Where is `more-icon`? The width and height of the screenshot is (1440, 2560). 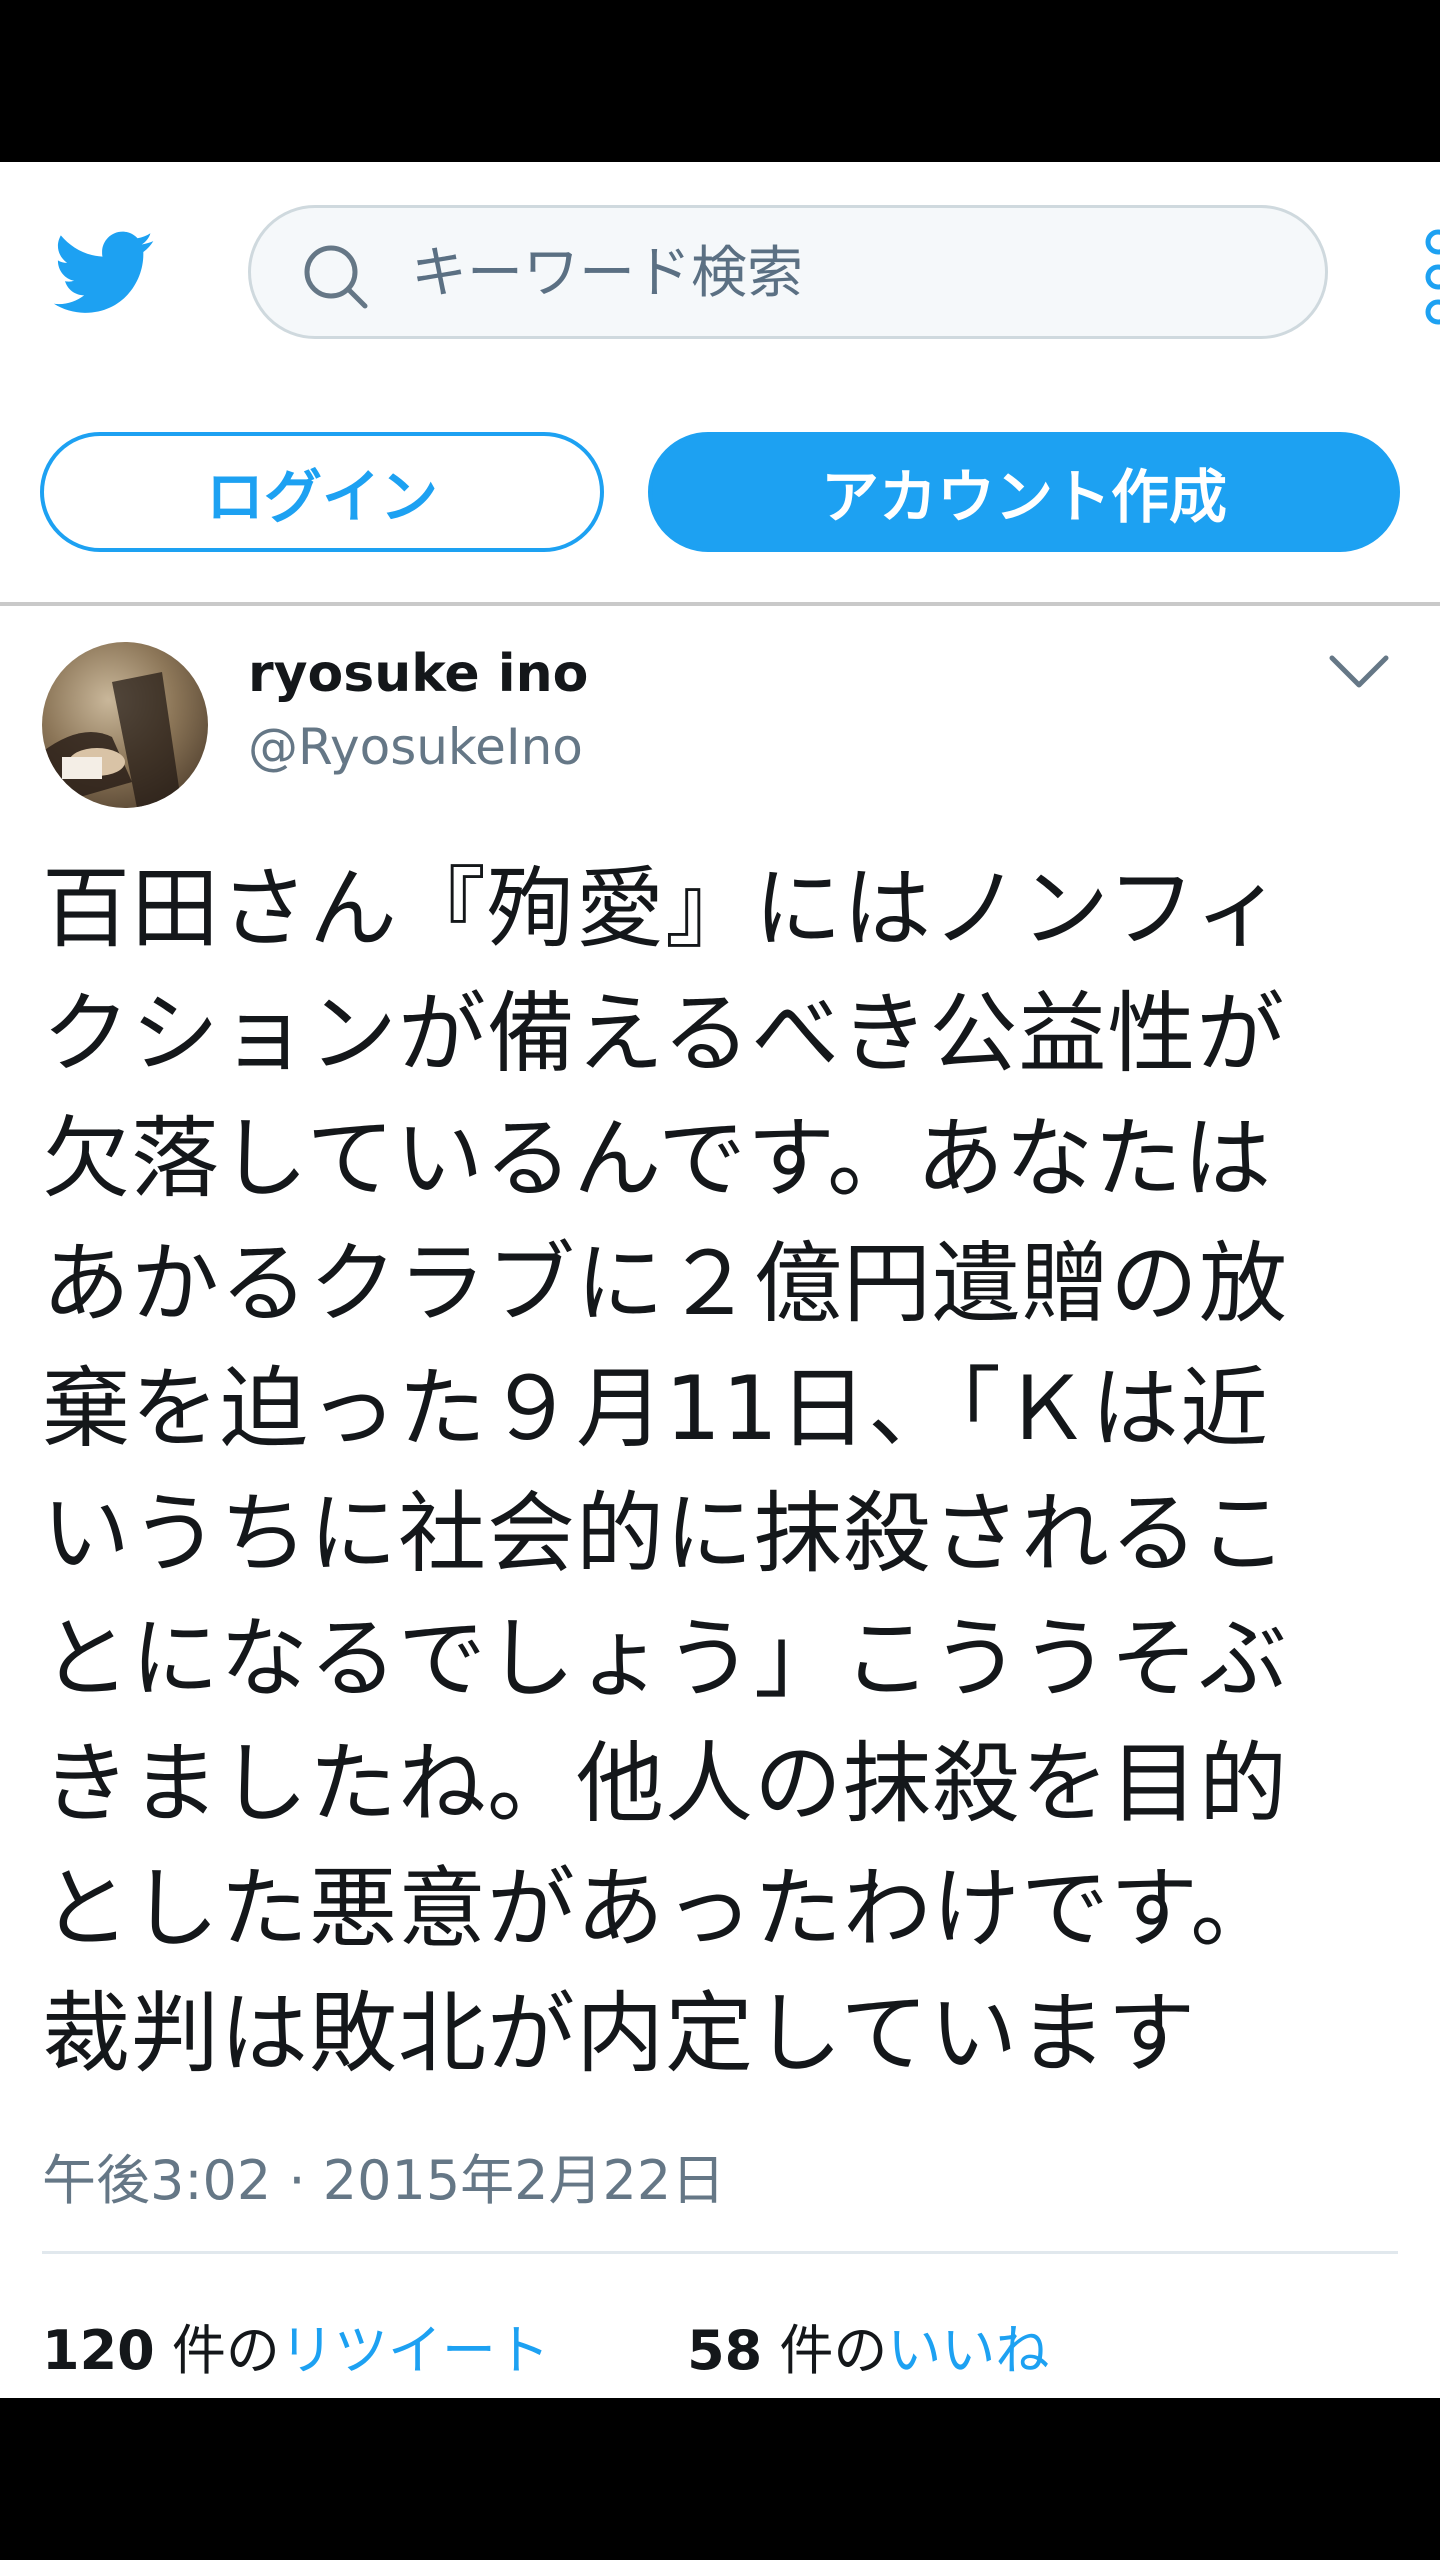 more-icon is located at coordinates (1429, 277).